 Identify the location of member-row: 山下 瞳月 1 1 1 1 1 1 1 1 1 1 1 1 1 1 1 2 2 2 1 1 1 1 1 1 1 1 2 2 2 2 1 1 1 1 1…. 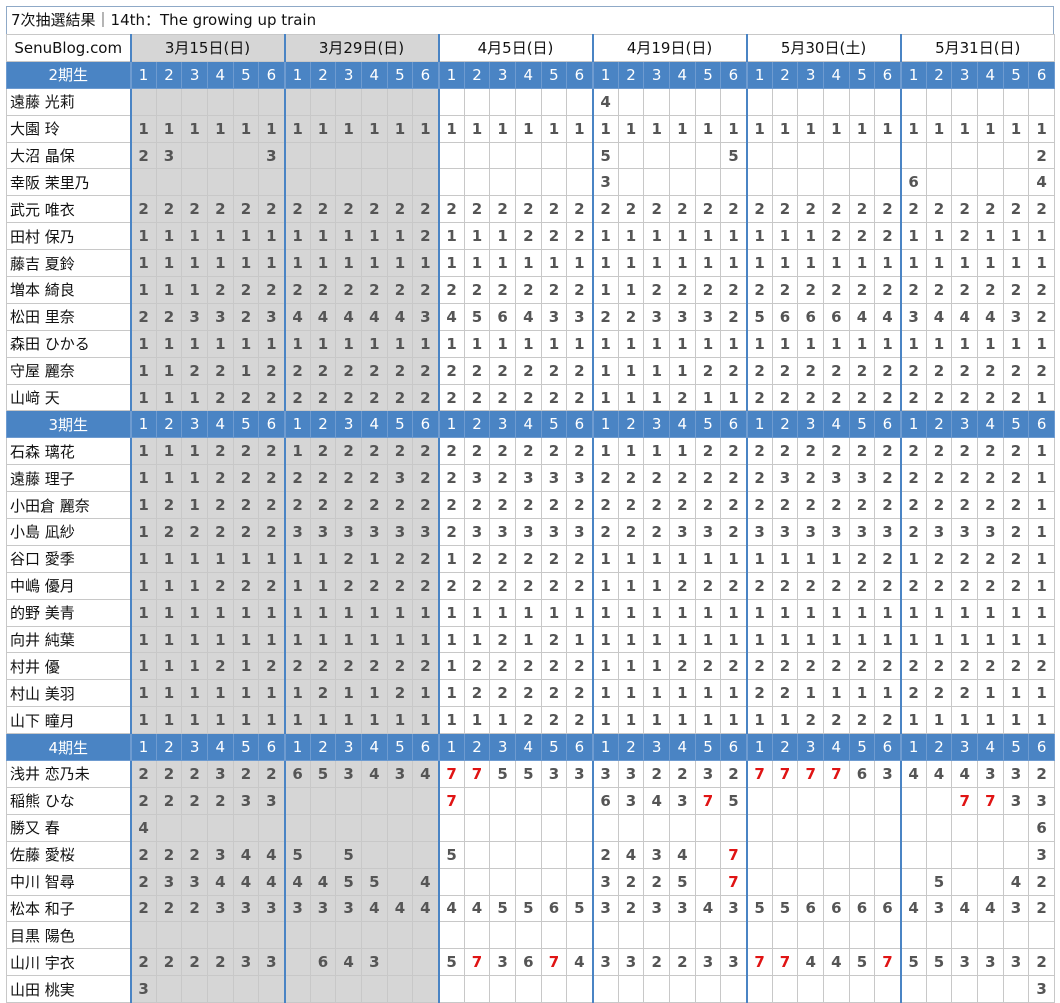
(530, 720).